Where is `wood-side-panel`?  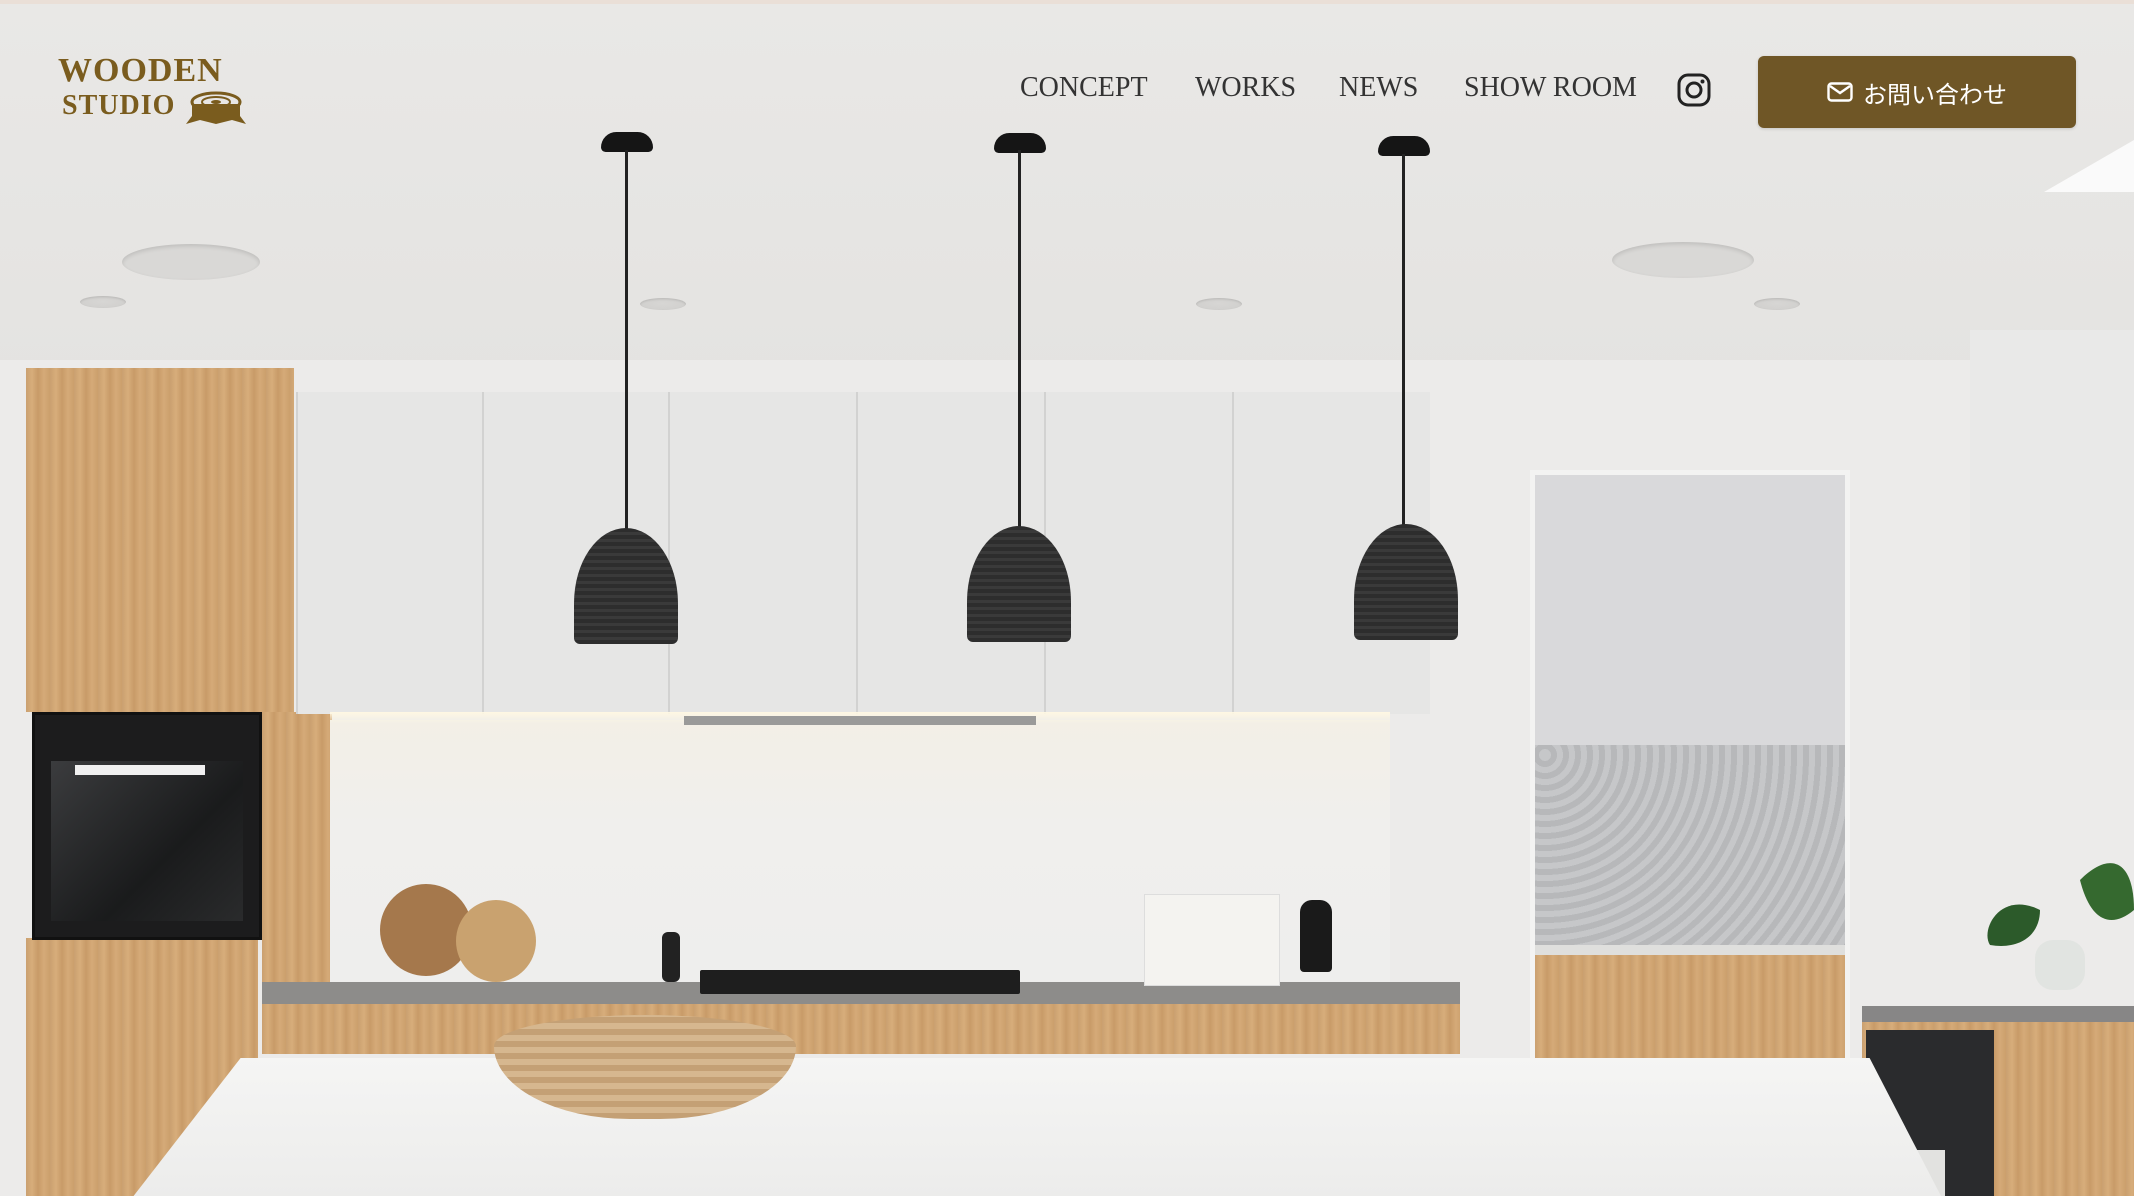
wood-side-panel is located at coordinates (297, 847).